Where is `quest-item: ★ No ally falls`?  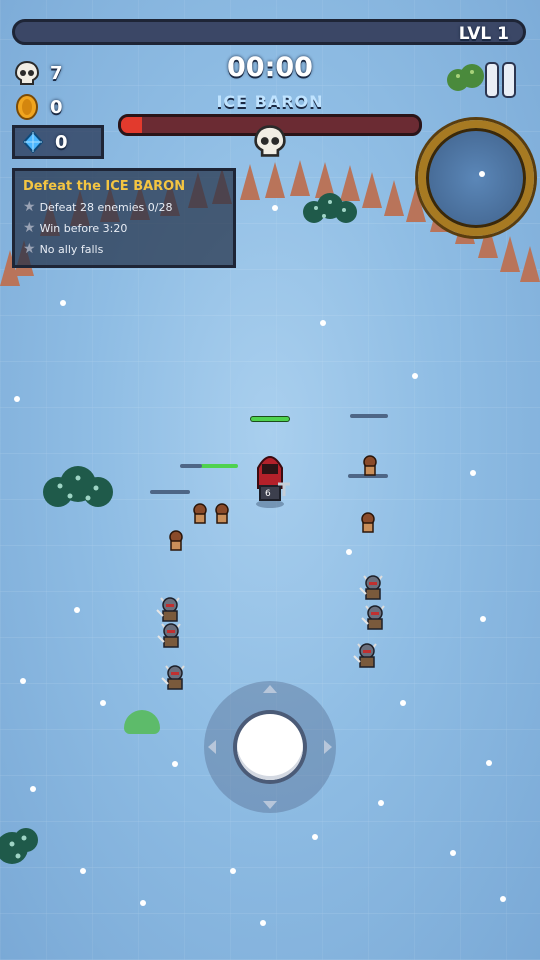
quest-item: ★ No ally falls is located at coordinates (124, 249).